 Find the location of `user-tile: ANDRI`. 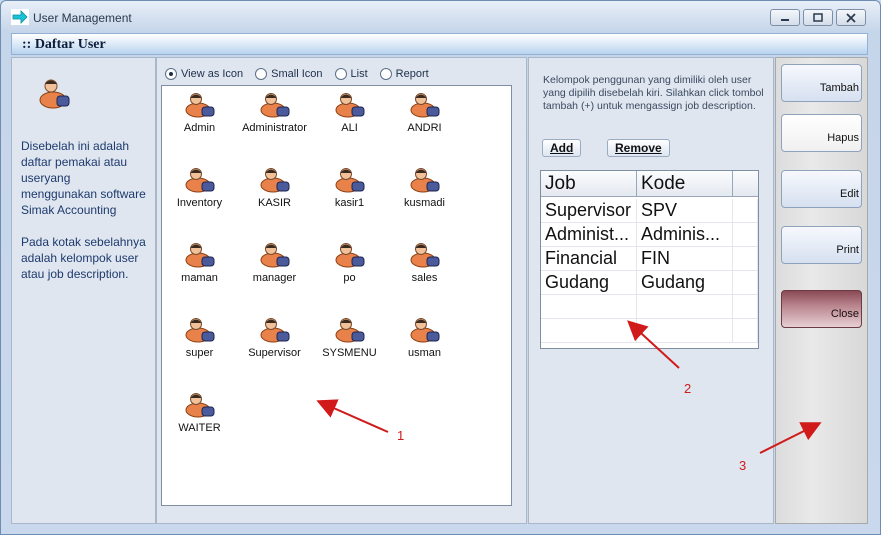

user-tile: ANDRI is located at coordinates (424, 121).